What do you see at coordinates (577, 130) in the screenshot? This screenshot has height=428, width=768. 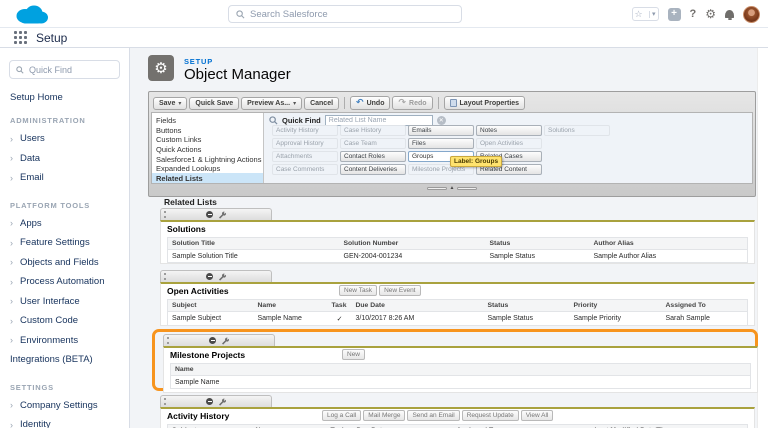 I see `palette-item: Solutions` at bounding box center [577, 130].